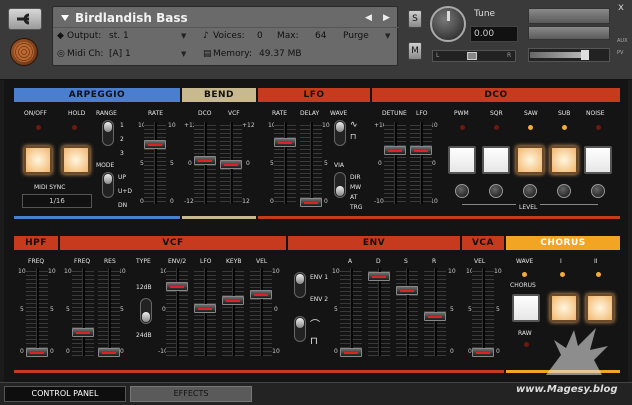  What do you see at coordinates (83, 332) in the screenshot?
I see `vcf-freq-fader` at bounding box center [83, 332].